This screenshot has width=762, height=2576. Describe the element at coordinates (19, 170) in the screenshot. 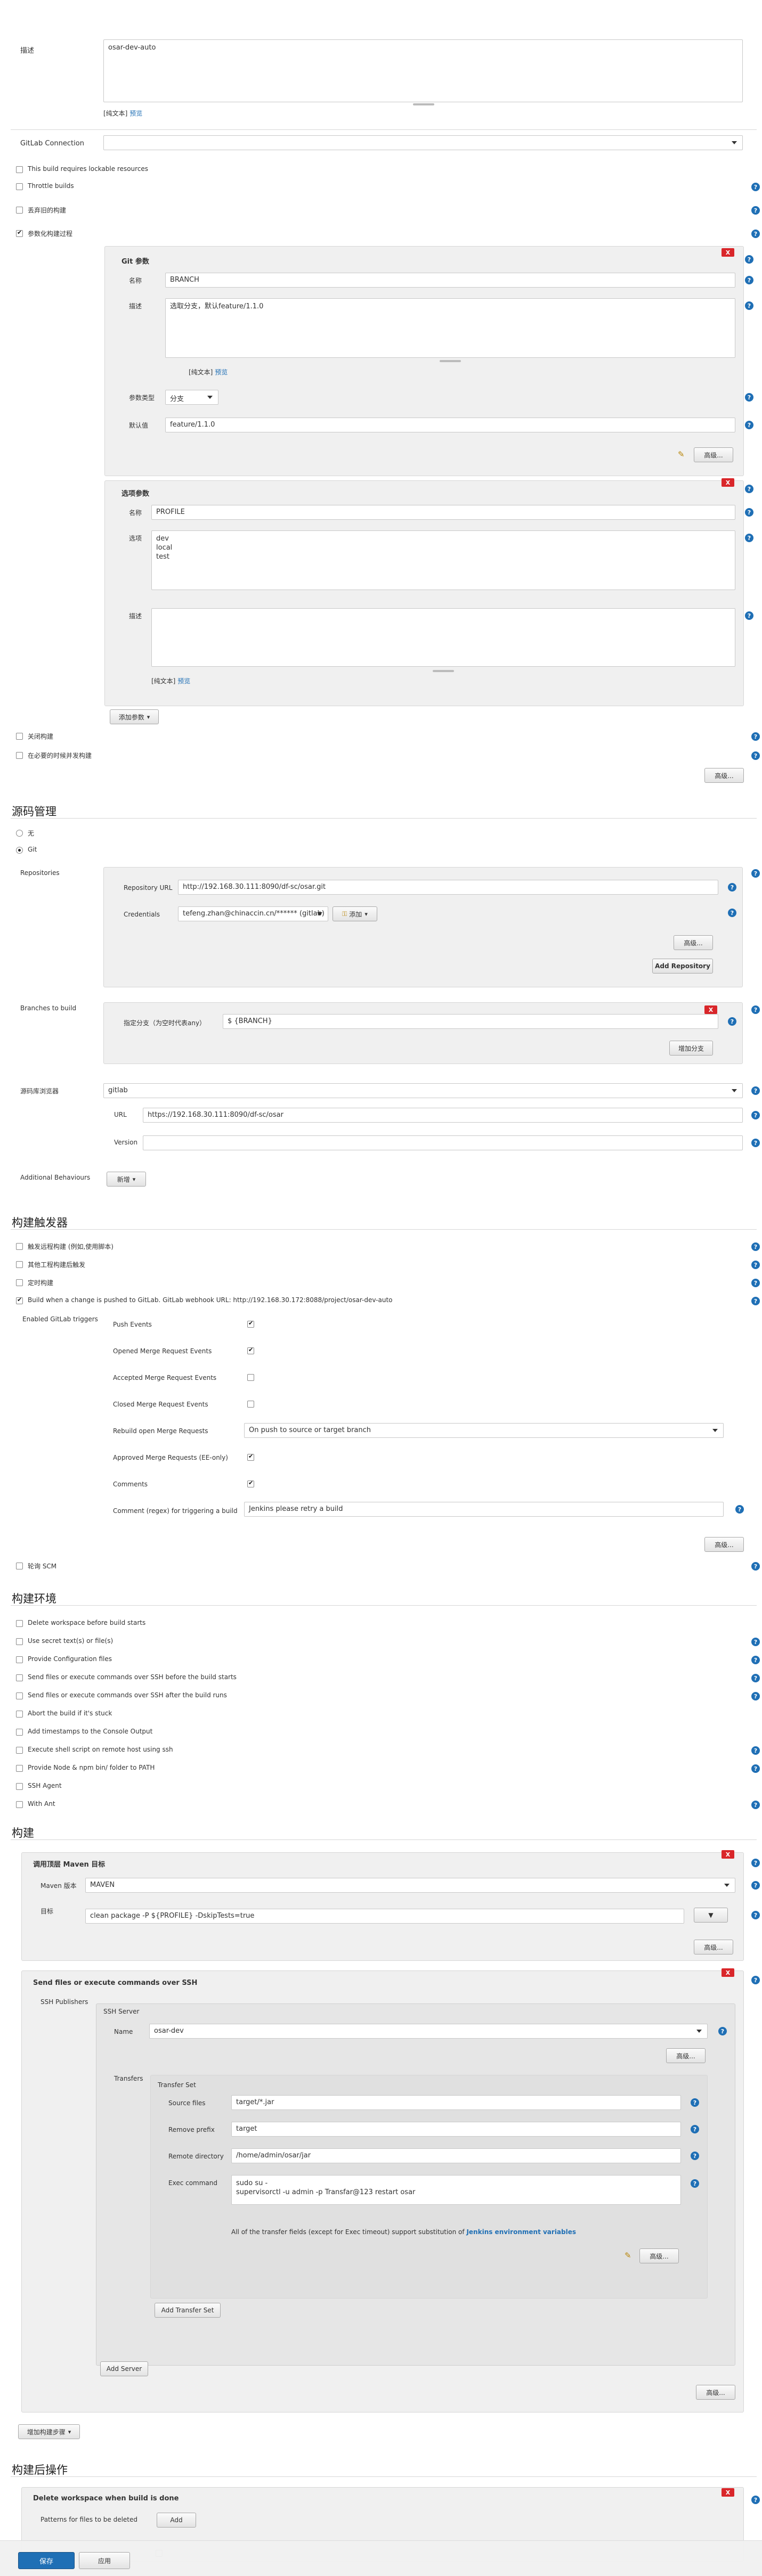

I see `lockable-resources-checkbox` at that location.